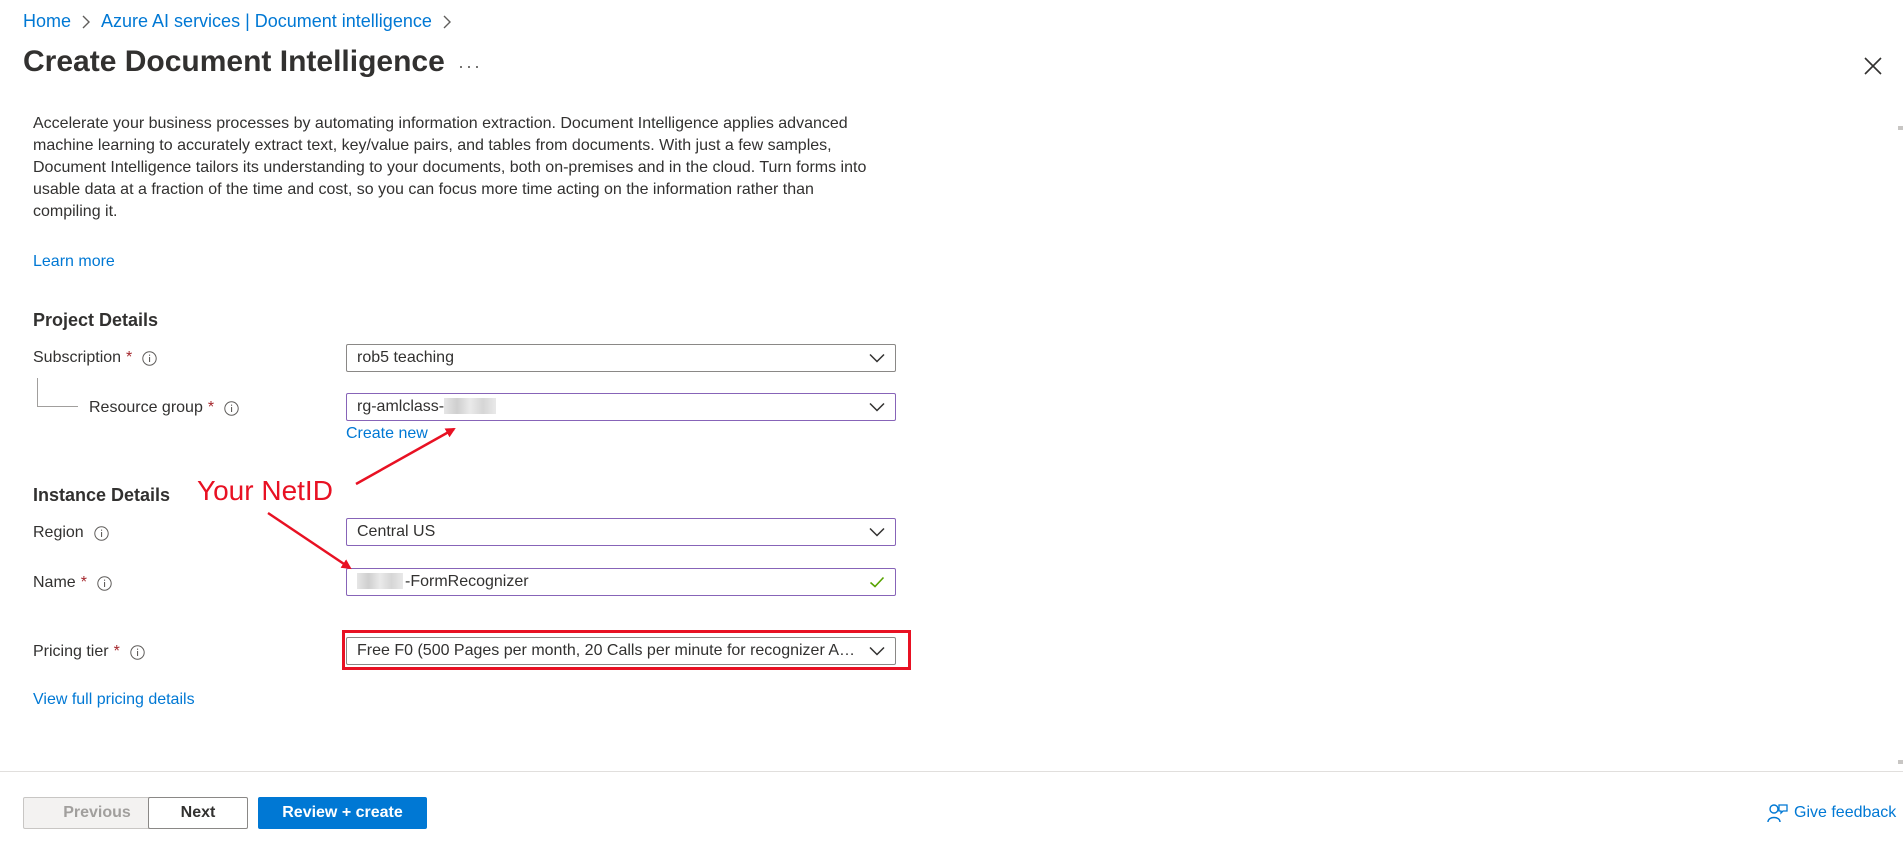 The width and height of the screenshot is (1903, 847). What do you see at coordinates (74, 262) in the screenshot?
I see `learn-more-link: Learn more` at bounding box center [74, 262].